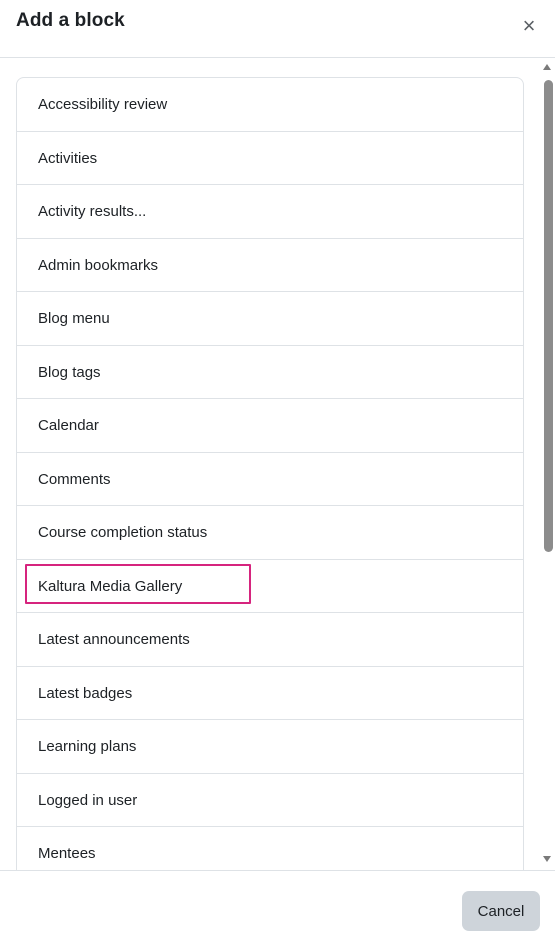 This screenshot has height=931, width=555. What do you see at coordinates (529, 26) in the screenshot?
I see `close-icon: ×` at bounding box center [529, 26].